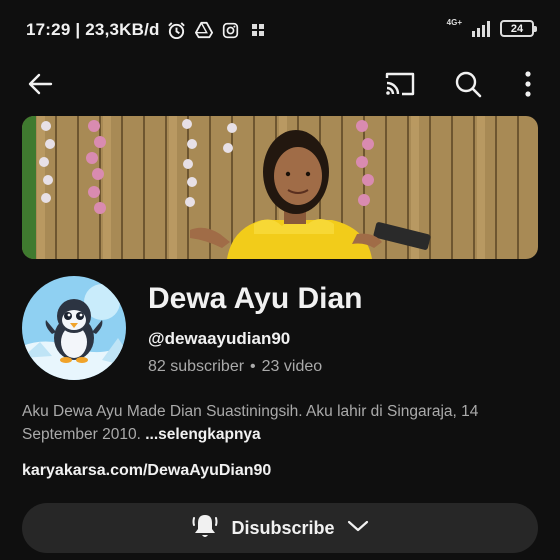 This screenshot has width=560, height=560. What do you see at coordinates (202, 434) in the screenshot?
I see `show-more-link: ...selengkapnya` at bounding box center [202, 434].